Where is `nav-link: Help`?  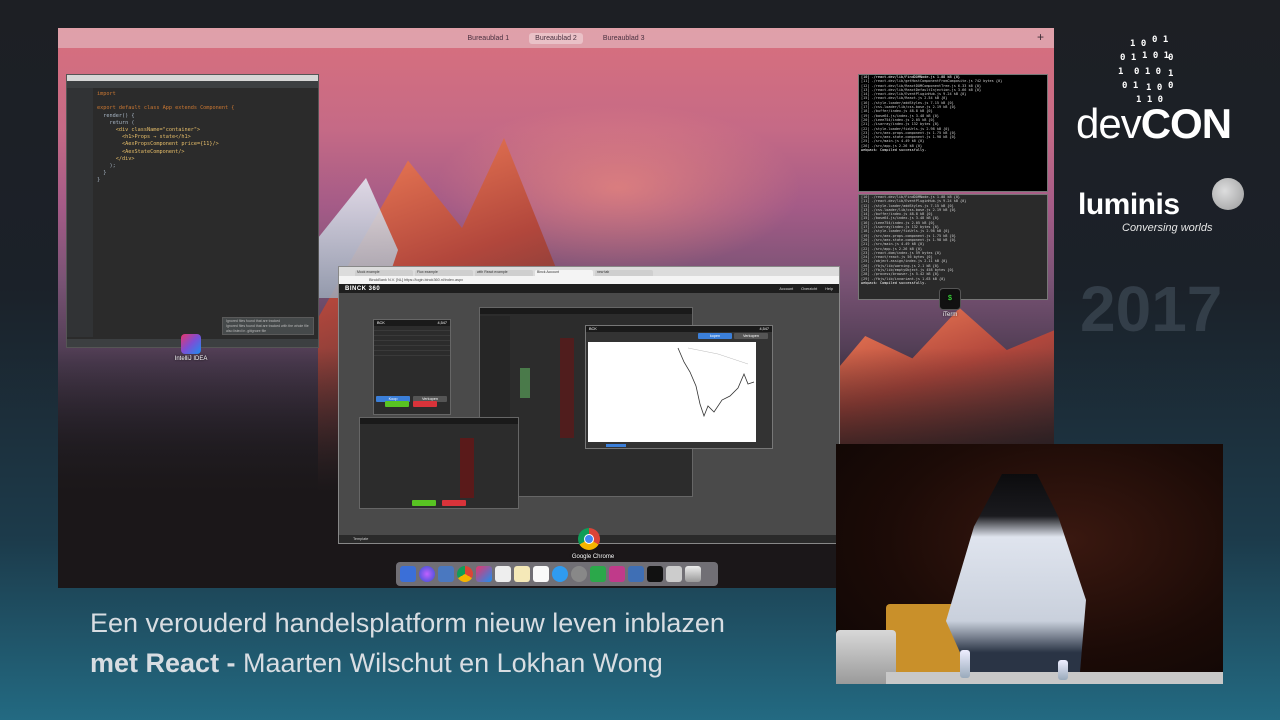 nav-link: Help is located at coordinates (829, 289).